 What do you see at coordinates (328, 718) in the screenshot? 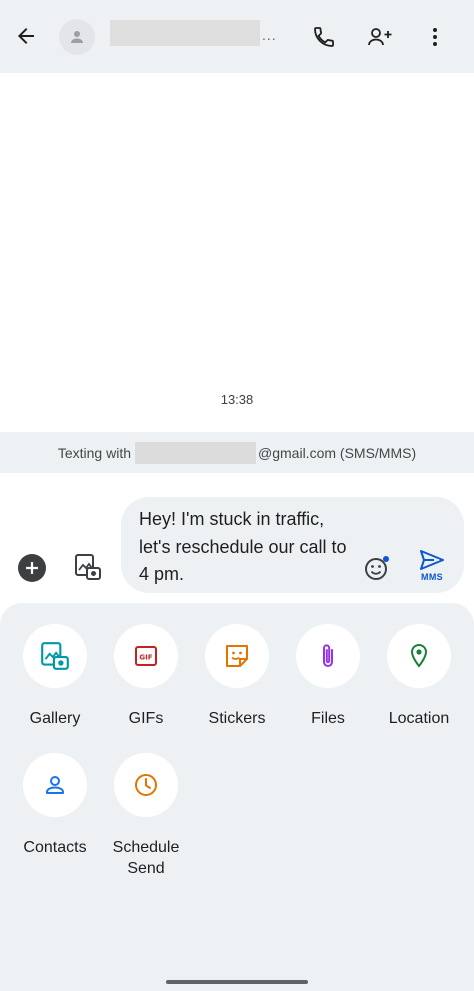
I see `attach-files-label: Files` at bounding box center [328, 718].